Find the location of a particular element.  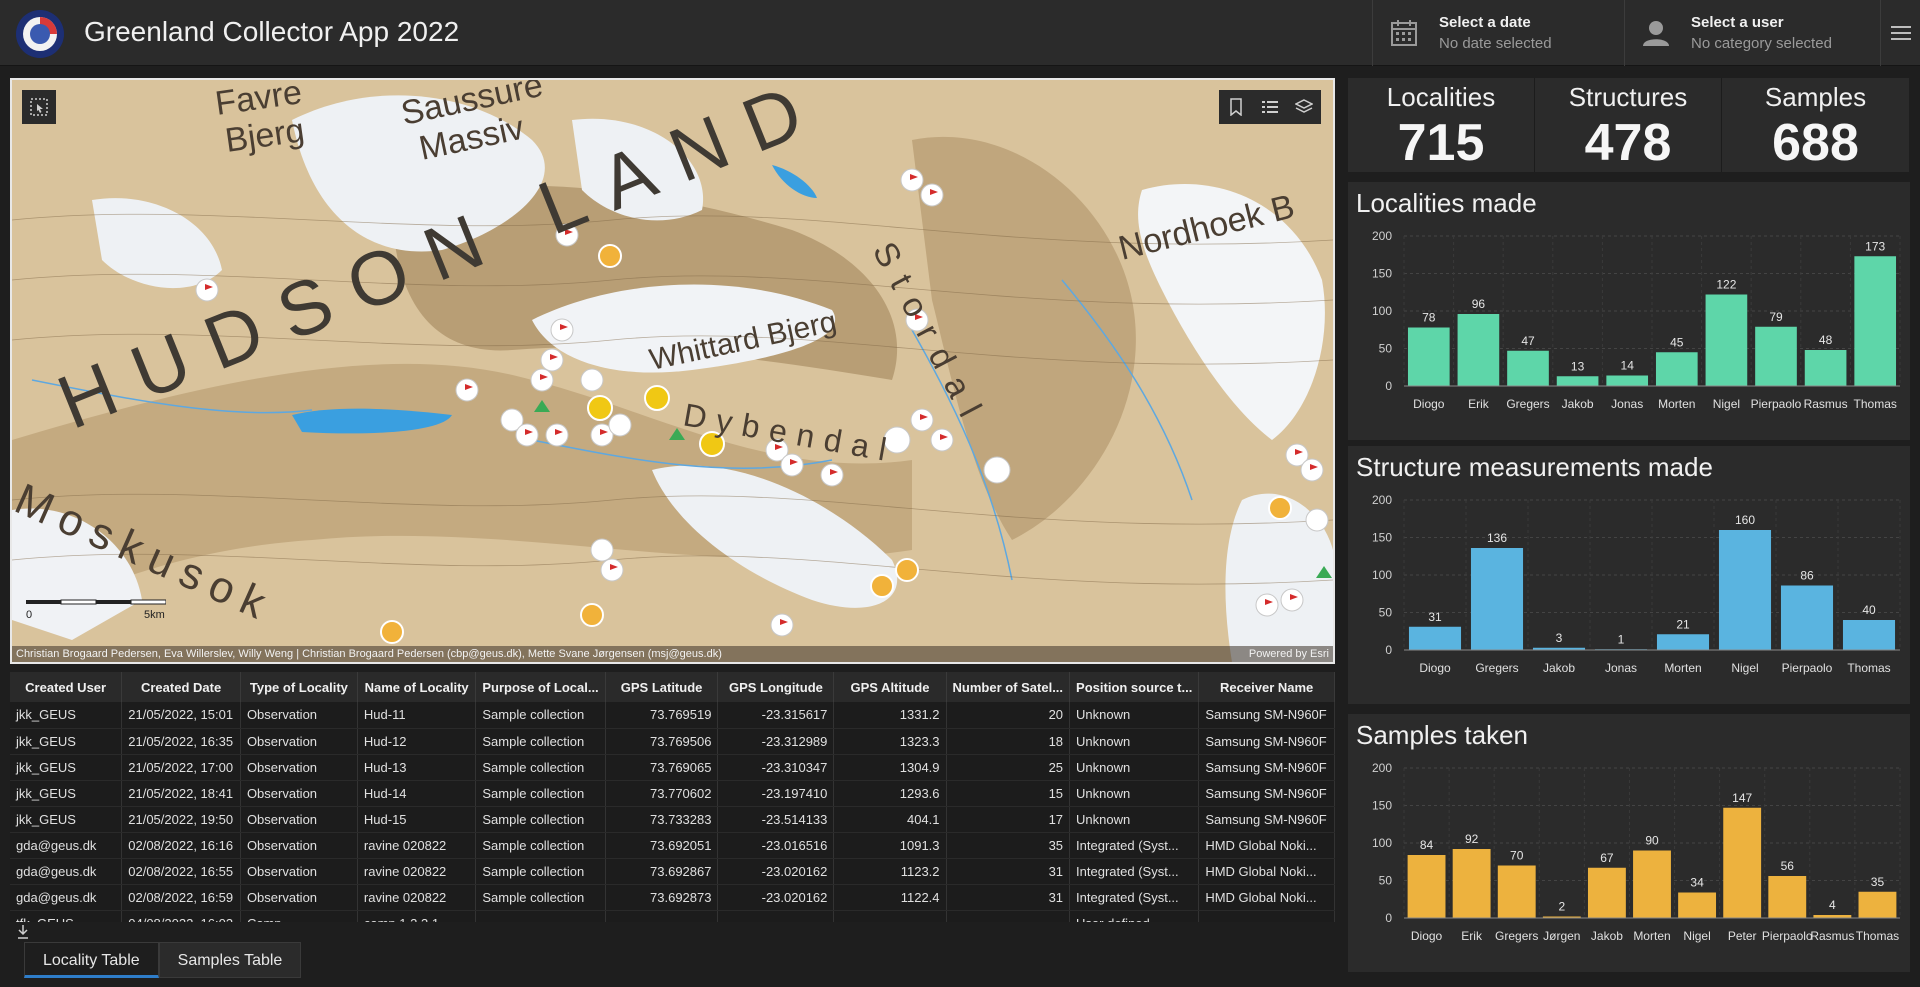

table-cell: 18 is located at coordinates (1008, 741).